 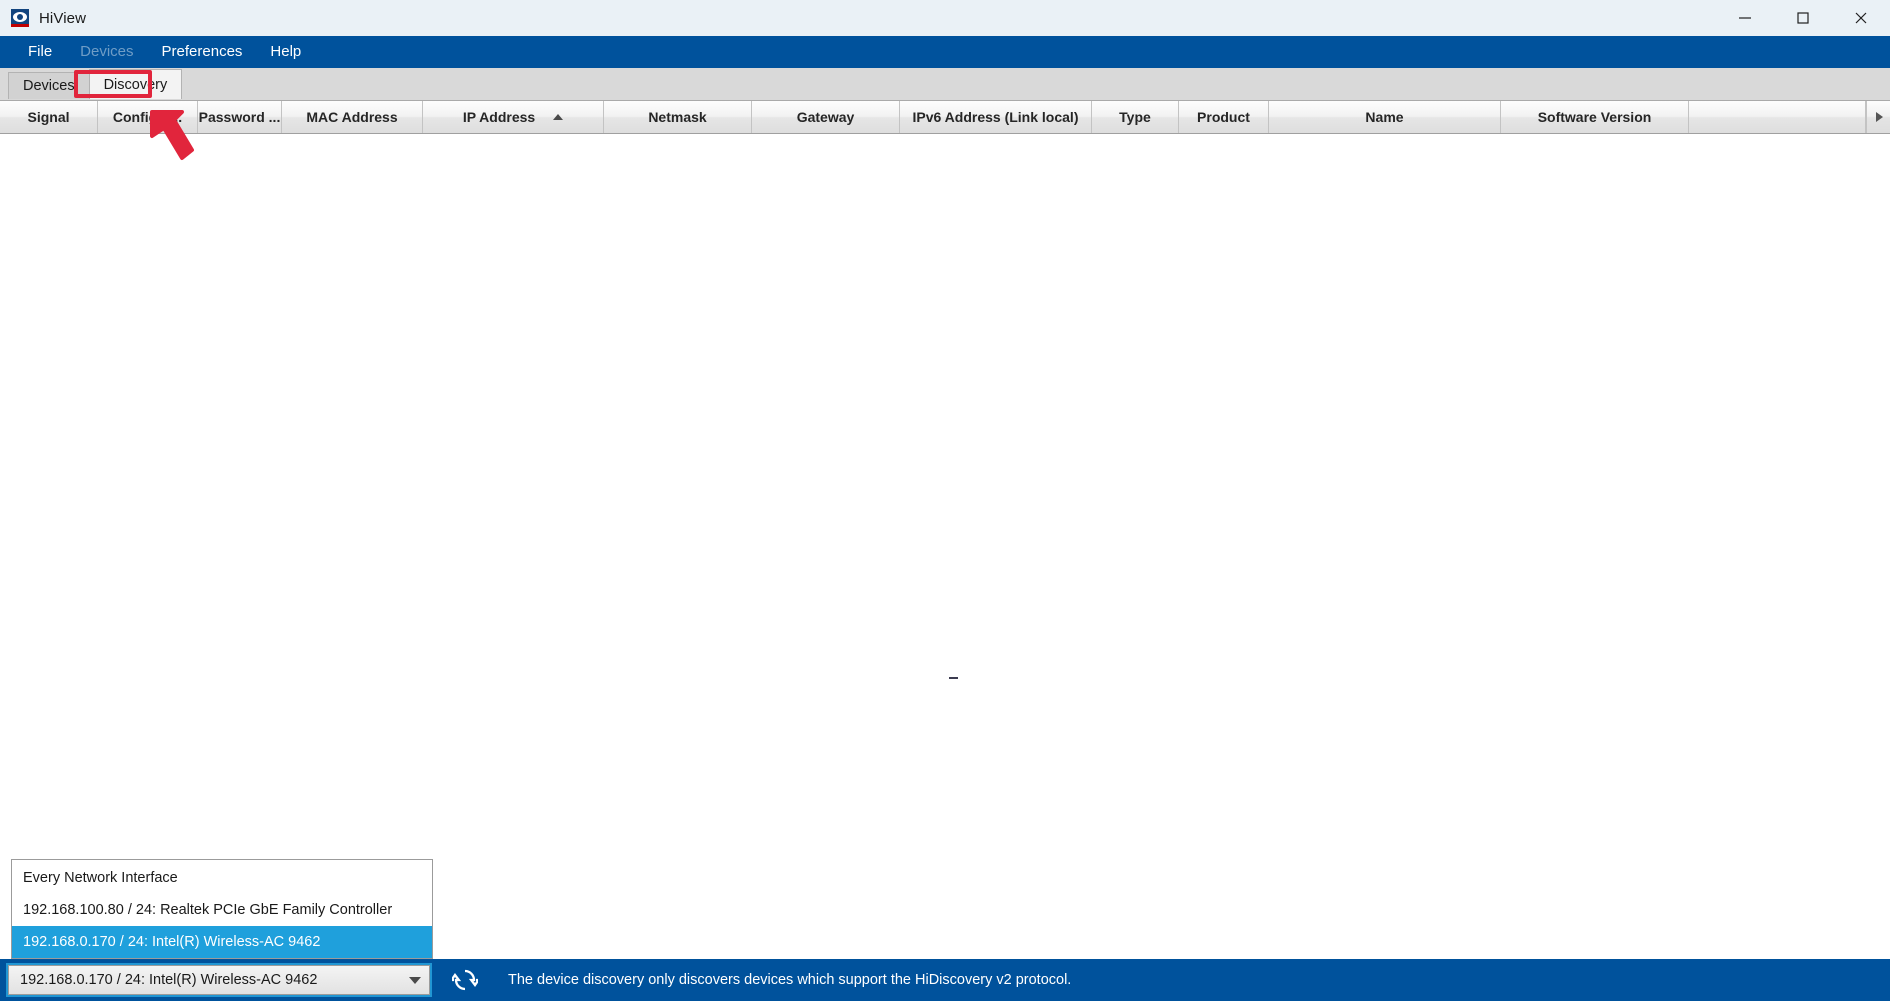 What do you see at coordinates (826, 117) in the screenshot?
I see `column-header-gateway: Gateway` at bounding box center [826, 117].